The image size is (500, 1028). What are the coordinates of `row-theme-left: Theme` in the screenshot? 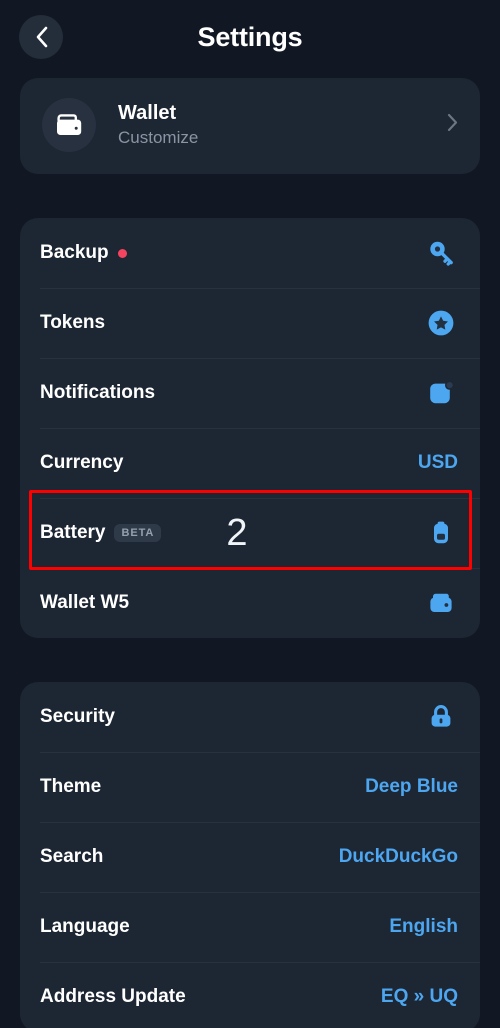 It's located at (70, 787).